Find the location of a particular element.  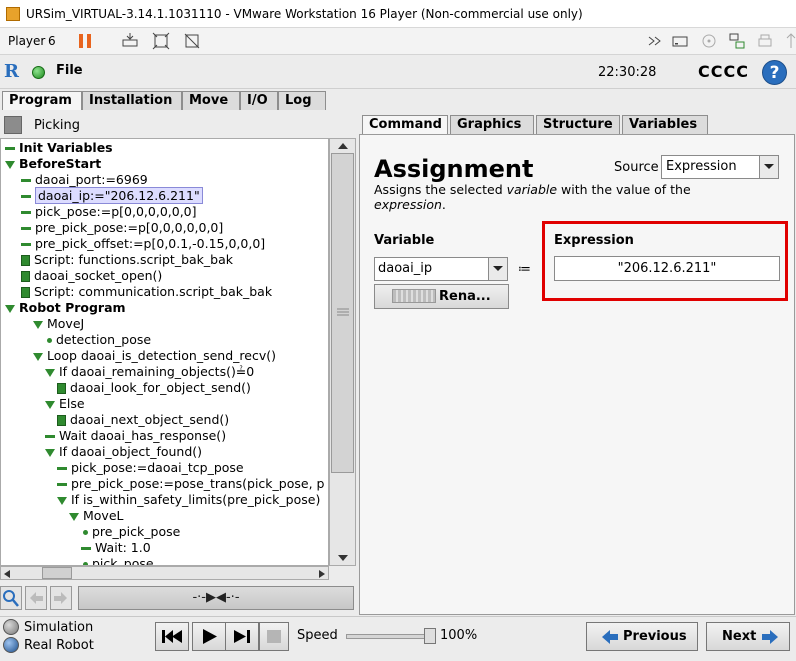

simulation-radio is located at coordinates (11, 627).